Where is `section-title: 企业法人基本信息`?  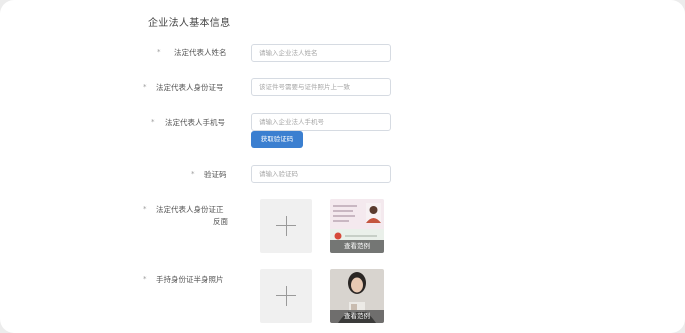
section-title: 企业法人基本信息 is located at coordinates (189, 23).